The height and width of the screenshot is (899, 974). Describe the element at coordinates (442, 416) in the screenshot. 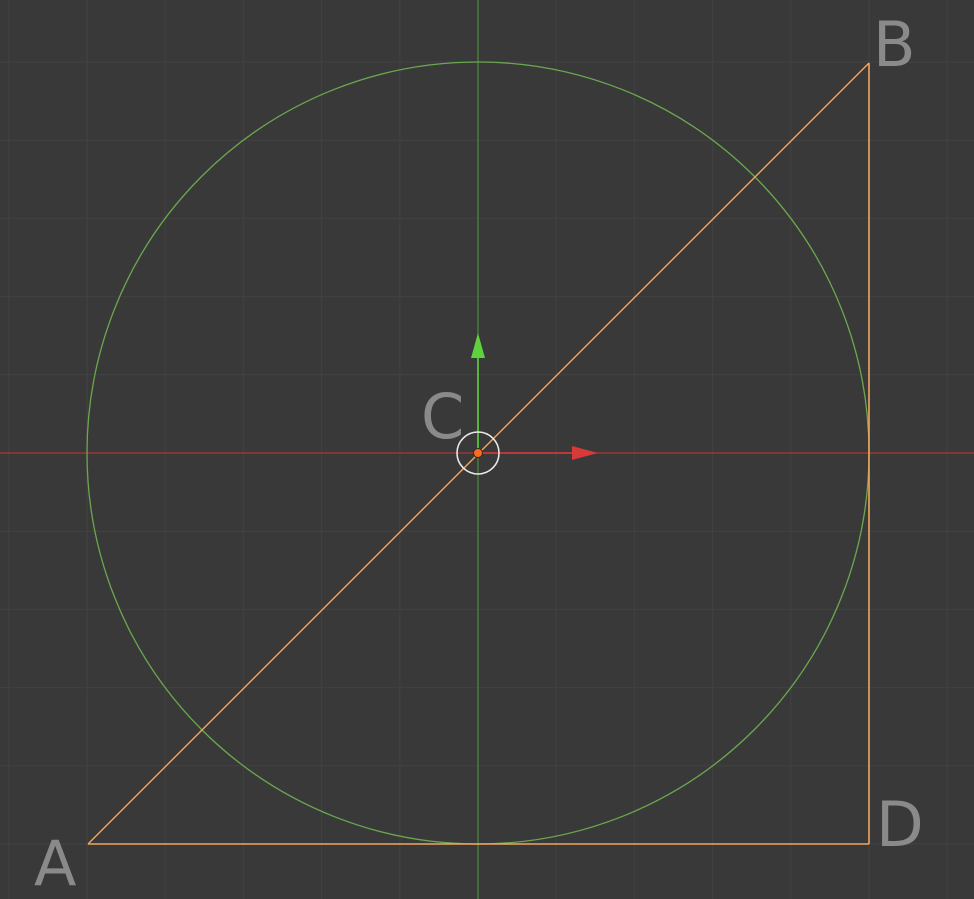

I see `vertex-label-c: C` at that location.